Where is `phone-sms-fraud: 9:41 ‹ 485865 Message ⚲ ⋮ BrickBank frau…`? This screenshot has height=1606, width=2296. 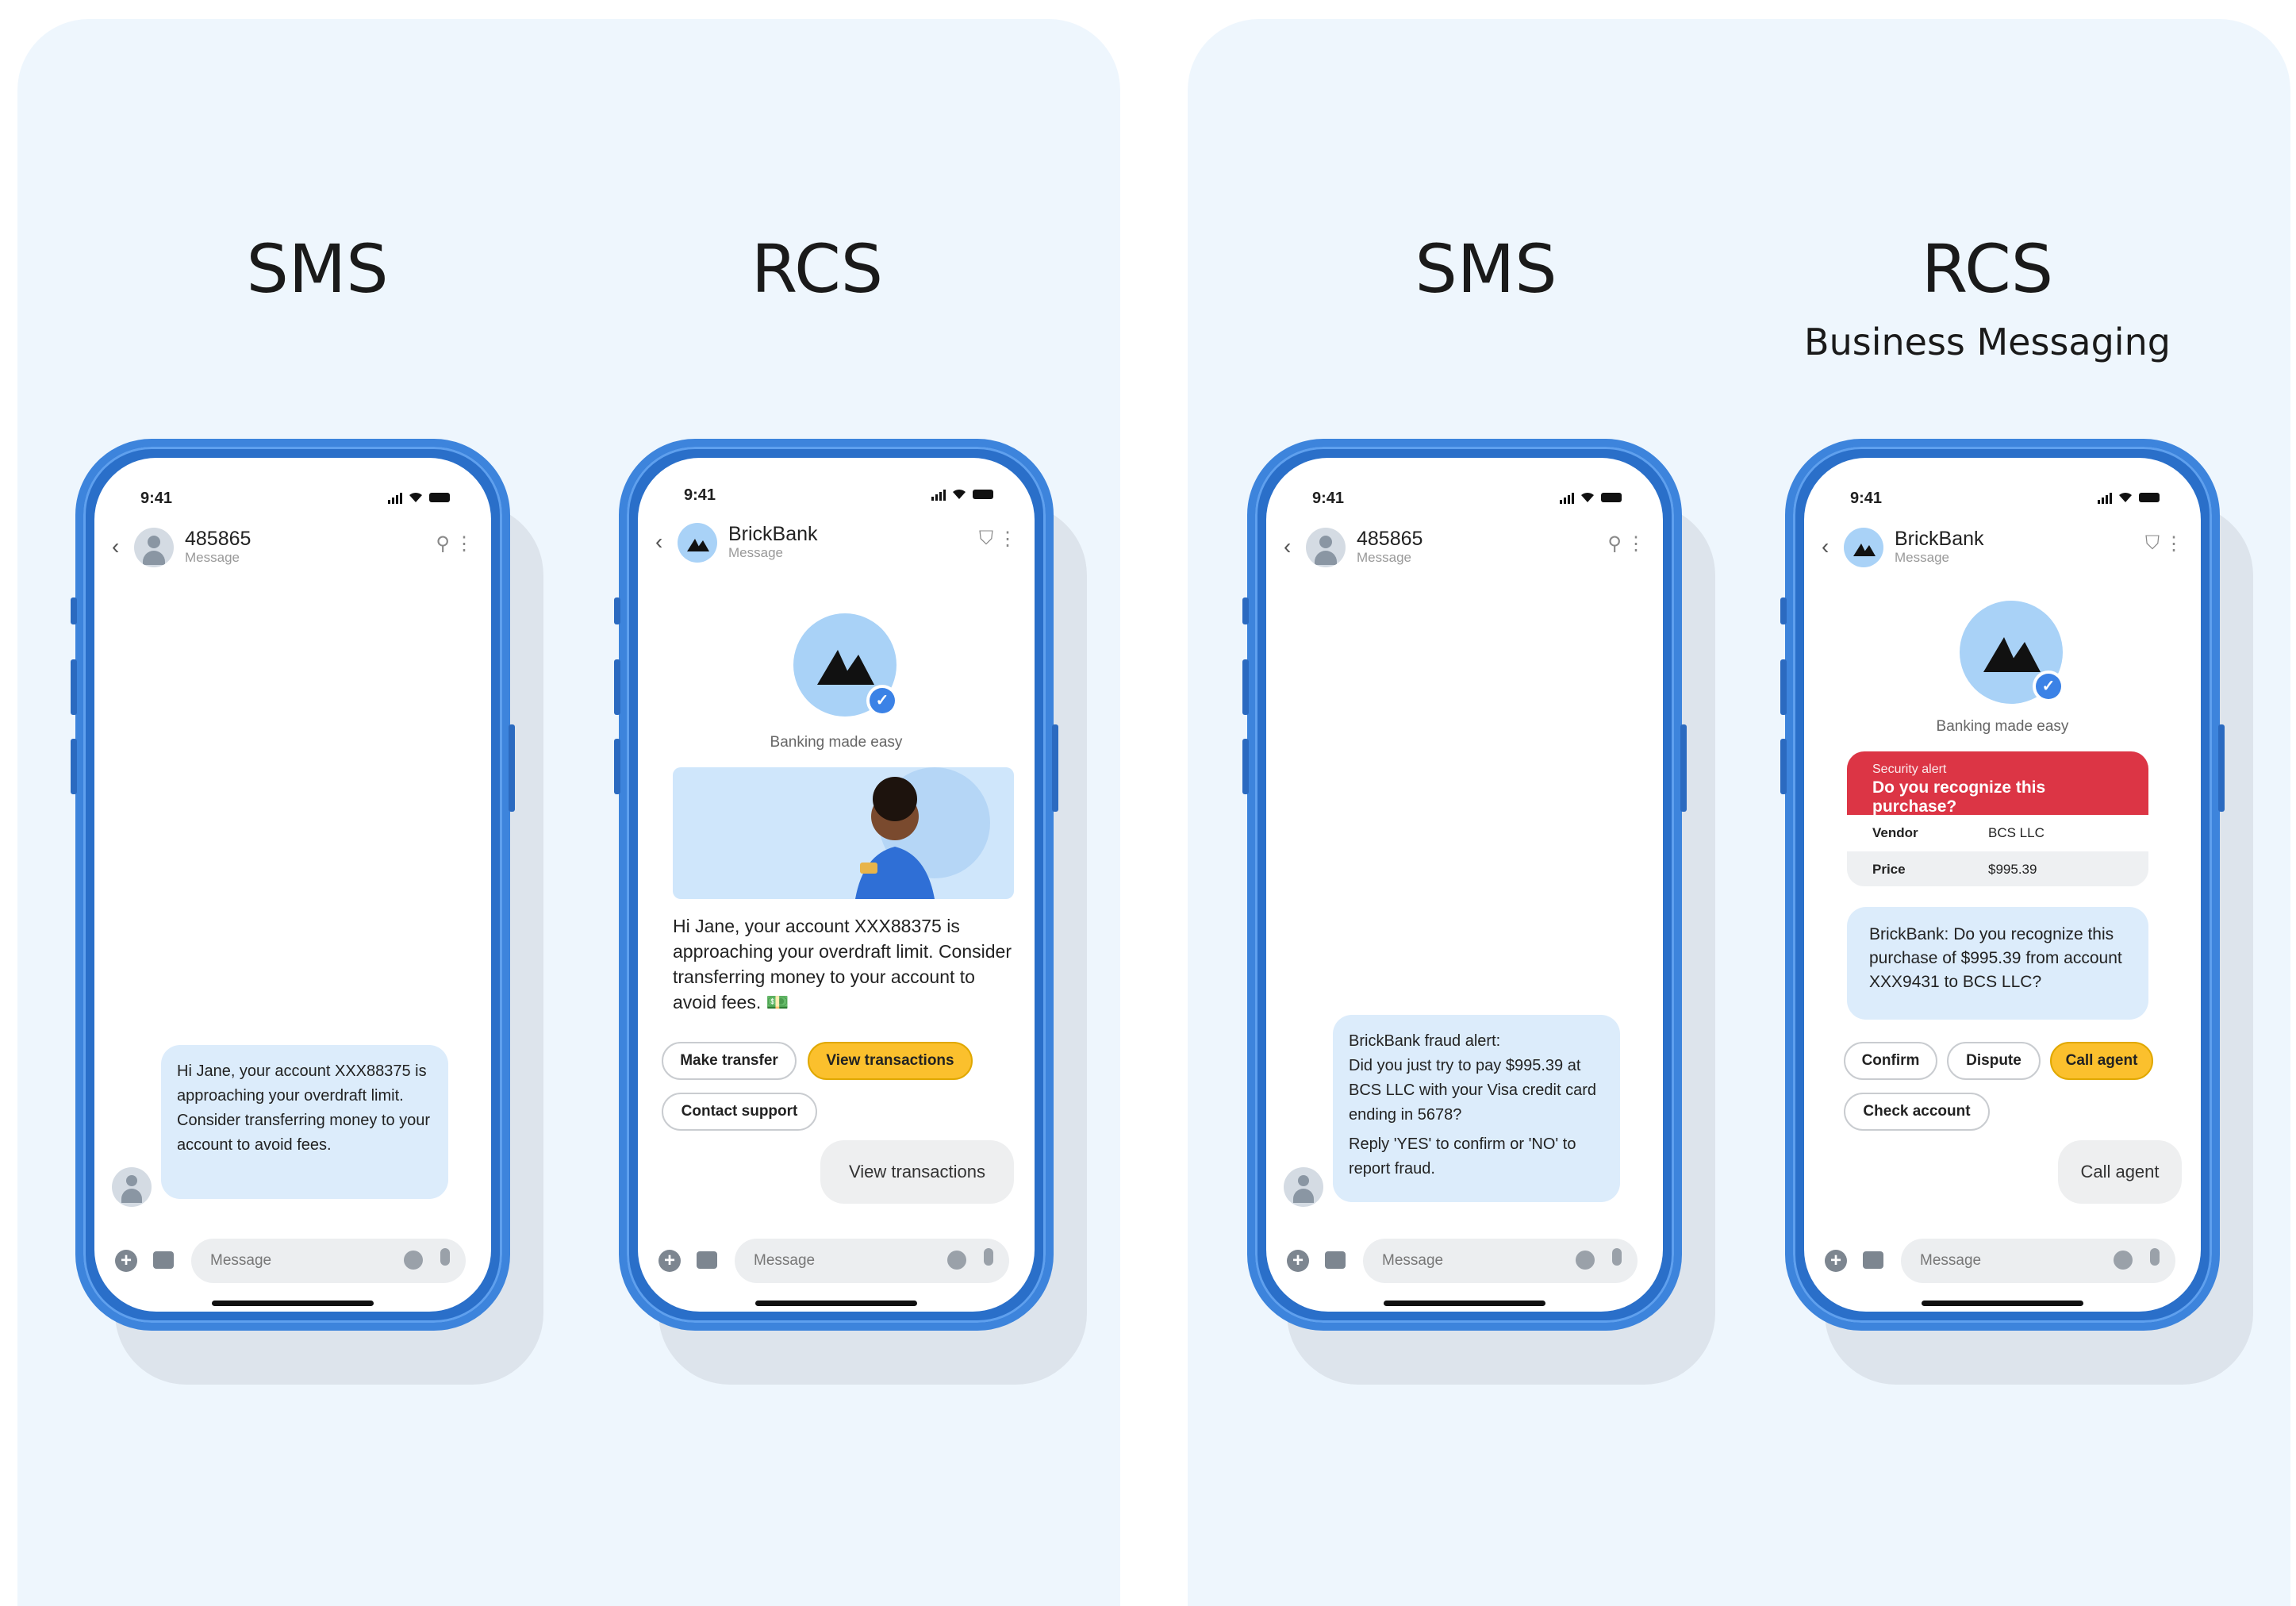
phone-sms-fraud: 9:41 ‹ 485865 Message ⚲ ⋮ BrickBank frau… is located at coordinates (1464, 885).